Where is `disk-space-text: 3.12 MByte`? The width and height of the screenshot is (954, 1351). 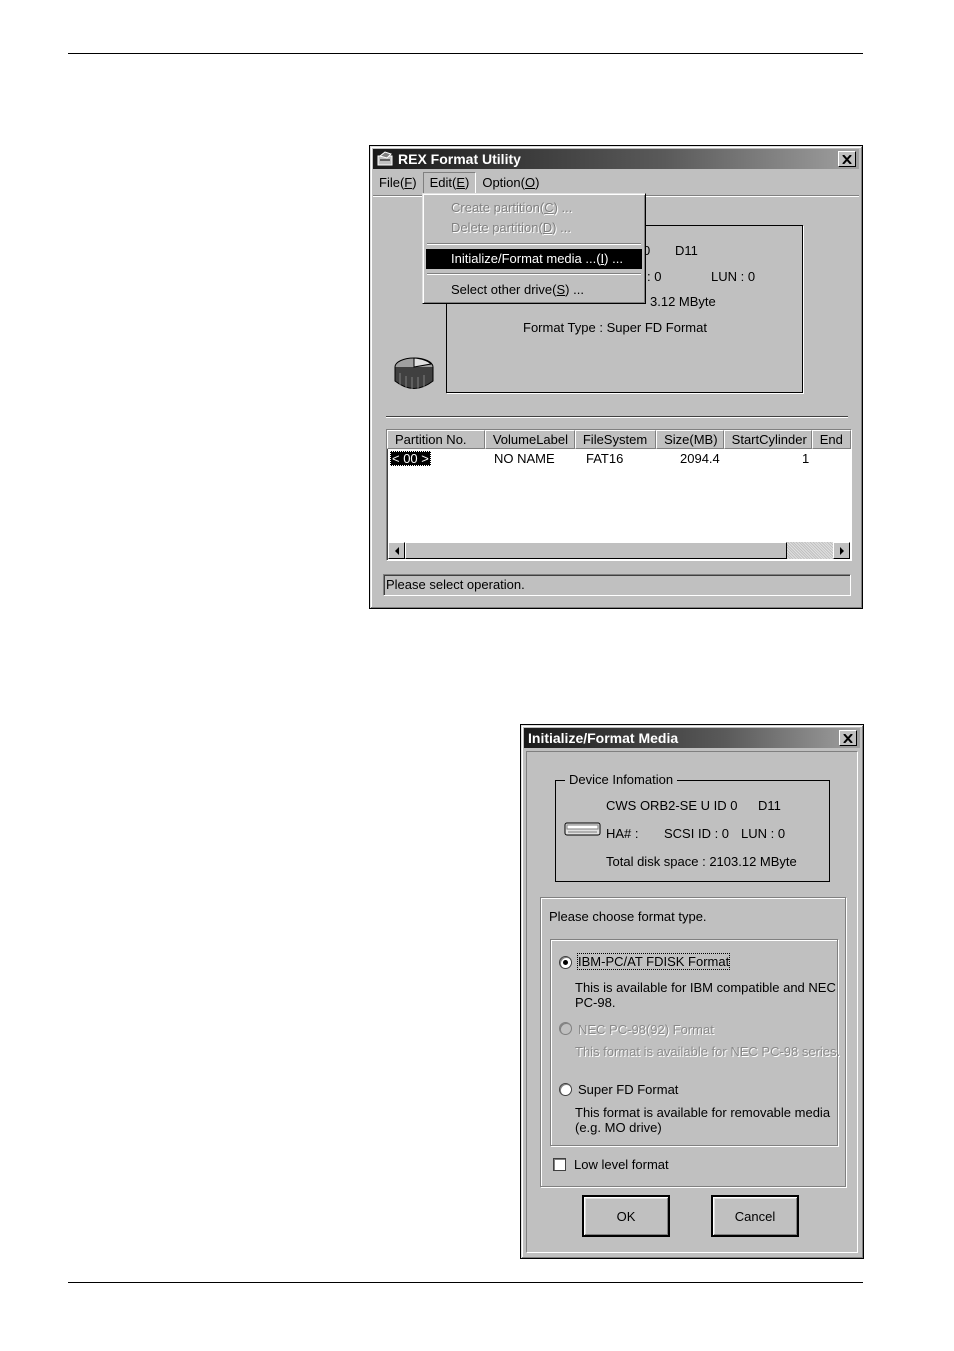
disk-space-text: 3.12 MByte is located at coordinates (683, 301).